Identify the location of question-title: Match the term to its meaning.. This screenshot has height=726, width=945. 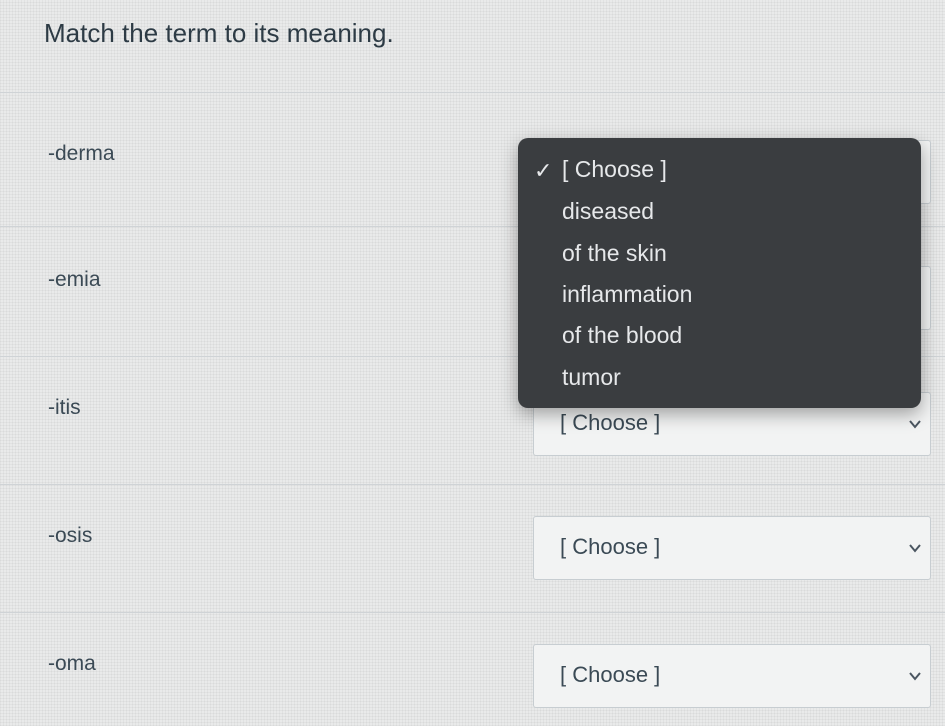
(219, 33).